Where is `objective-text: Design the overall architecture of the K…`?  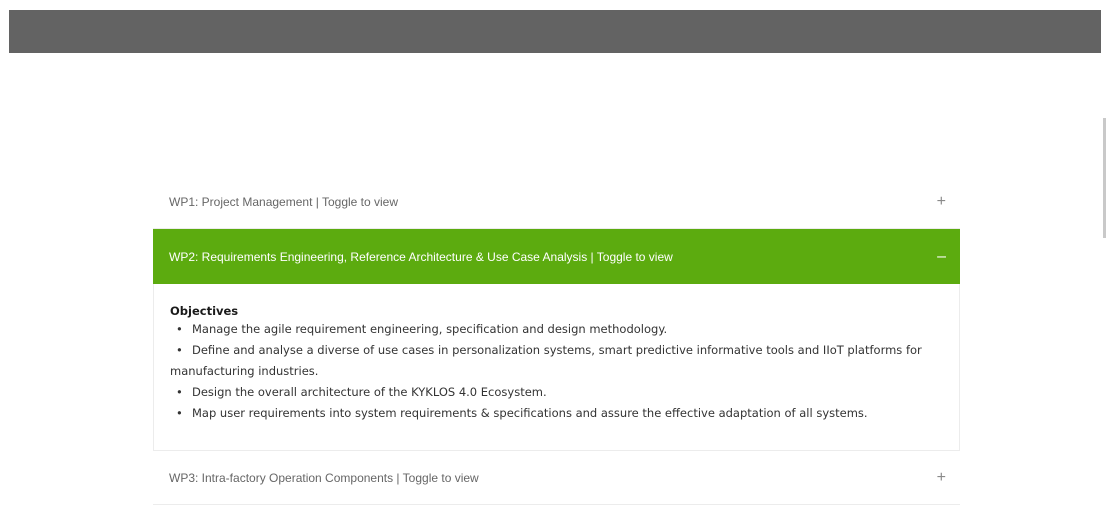
objective-text: Design the overall architecture of the K… is located at coordinates (369, 392).